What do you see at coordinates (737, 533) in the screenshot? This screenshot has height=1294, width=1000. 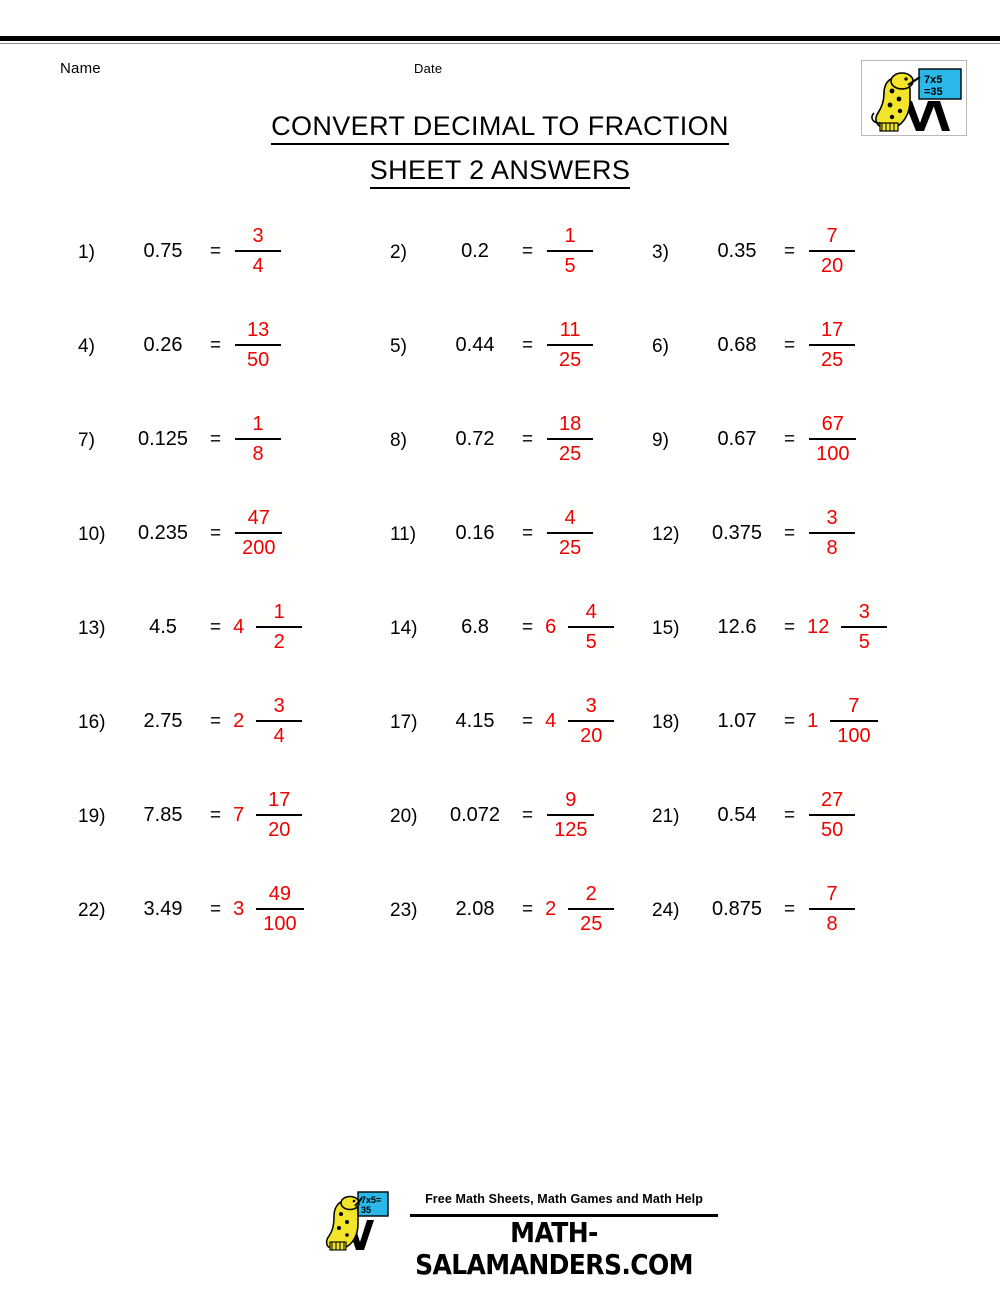 I see `problem-decimal: 0.375` at bounding box center [737, 533].